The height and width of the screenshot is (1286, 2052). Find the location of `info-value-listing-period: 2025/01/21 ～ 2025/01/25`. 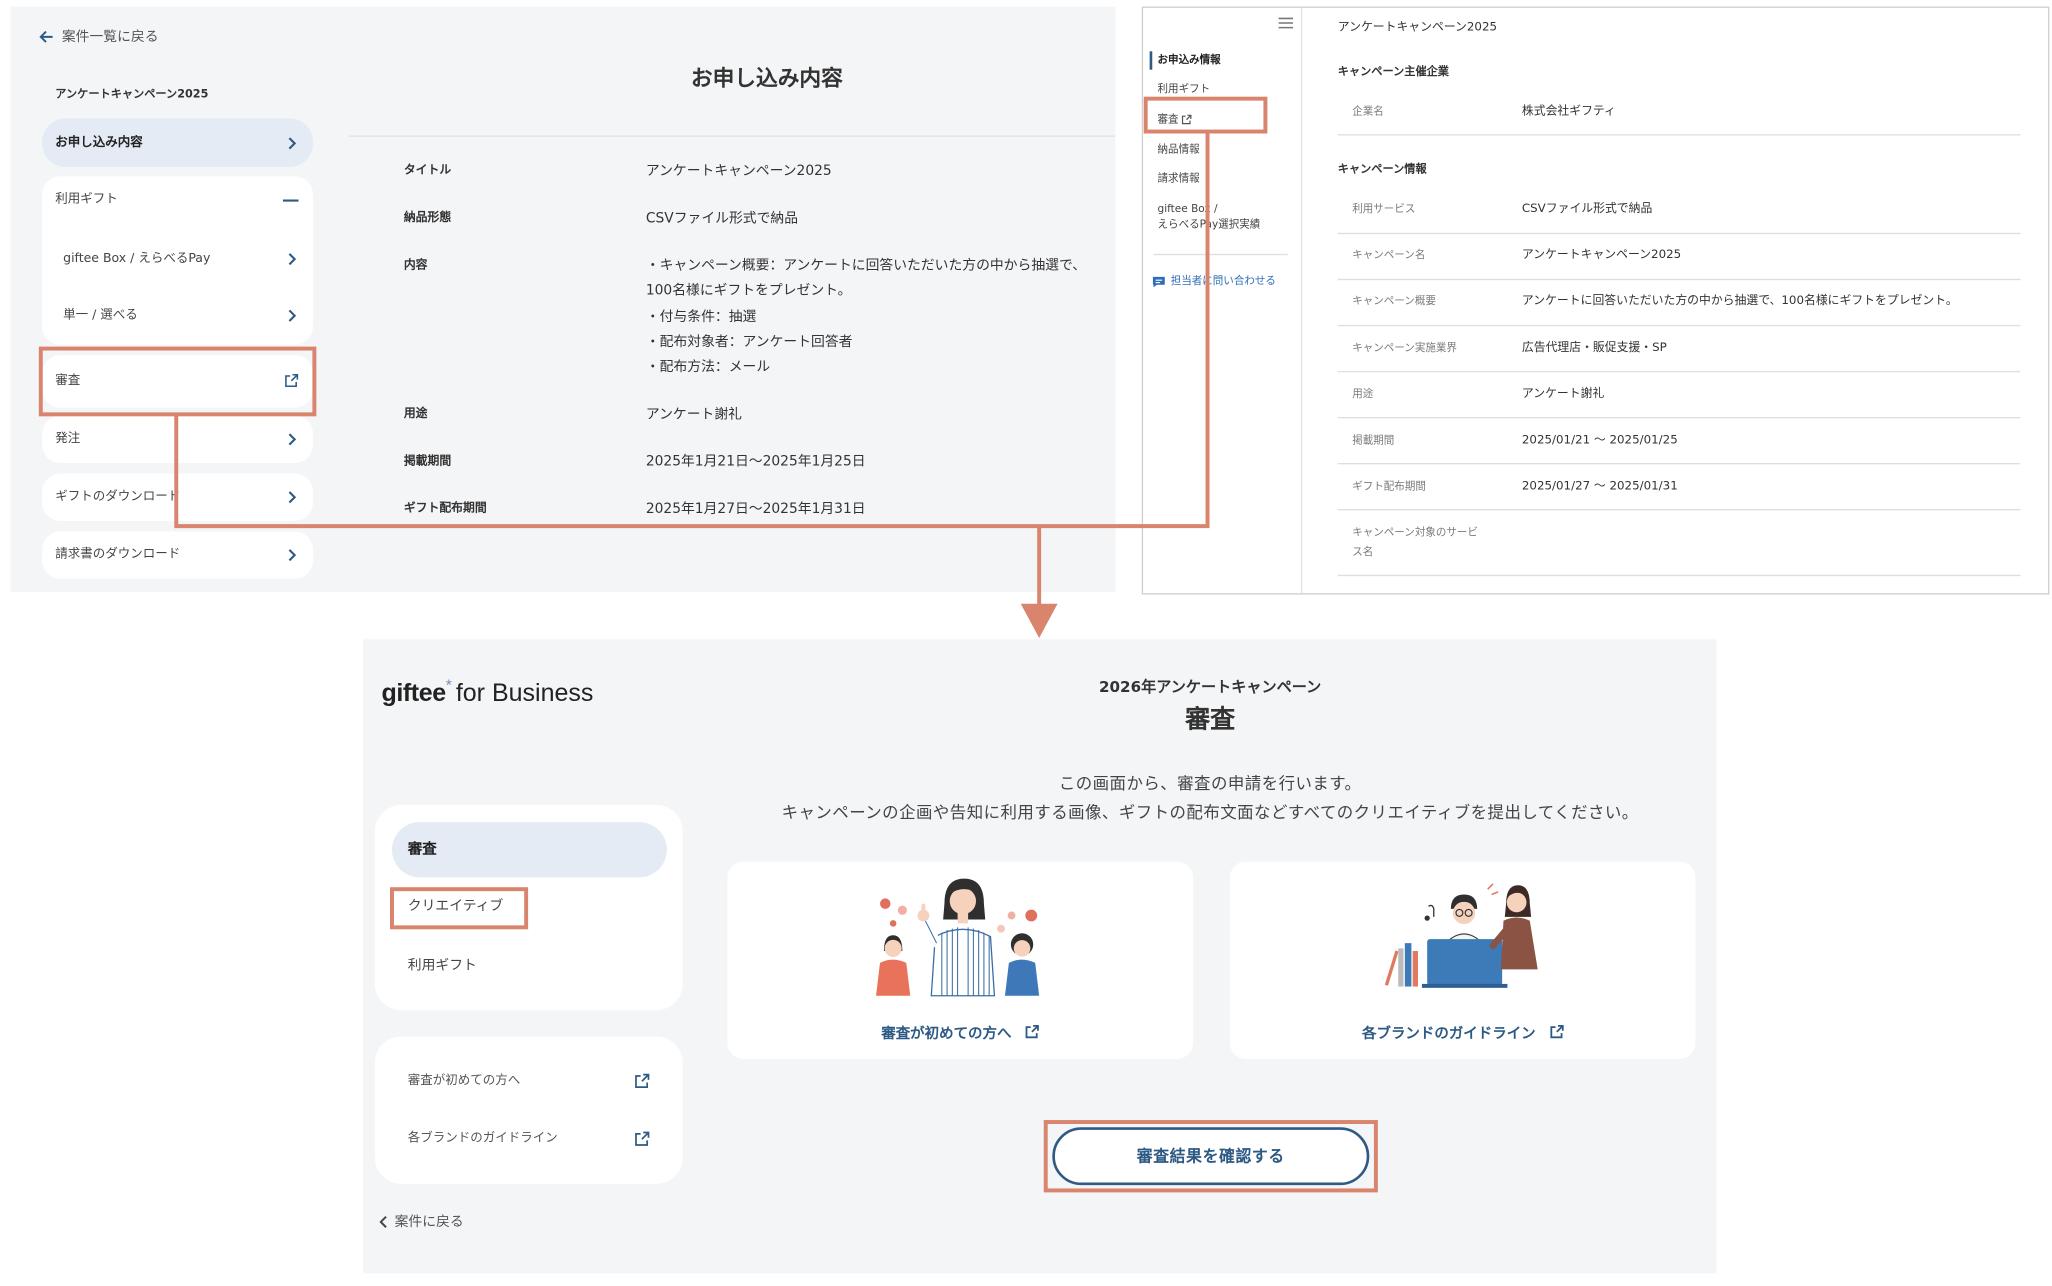

info-value-listing-period: 2025/01/21 ～ 2025/01/25 is located at coordinates (1599, 441).